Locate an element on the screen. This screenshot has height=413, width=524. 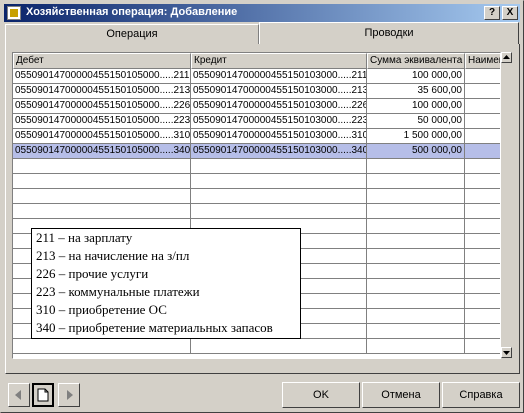
cancel-button: Отмена is located at coordinates (401, 395).